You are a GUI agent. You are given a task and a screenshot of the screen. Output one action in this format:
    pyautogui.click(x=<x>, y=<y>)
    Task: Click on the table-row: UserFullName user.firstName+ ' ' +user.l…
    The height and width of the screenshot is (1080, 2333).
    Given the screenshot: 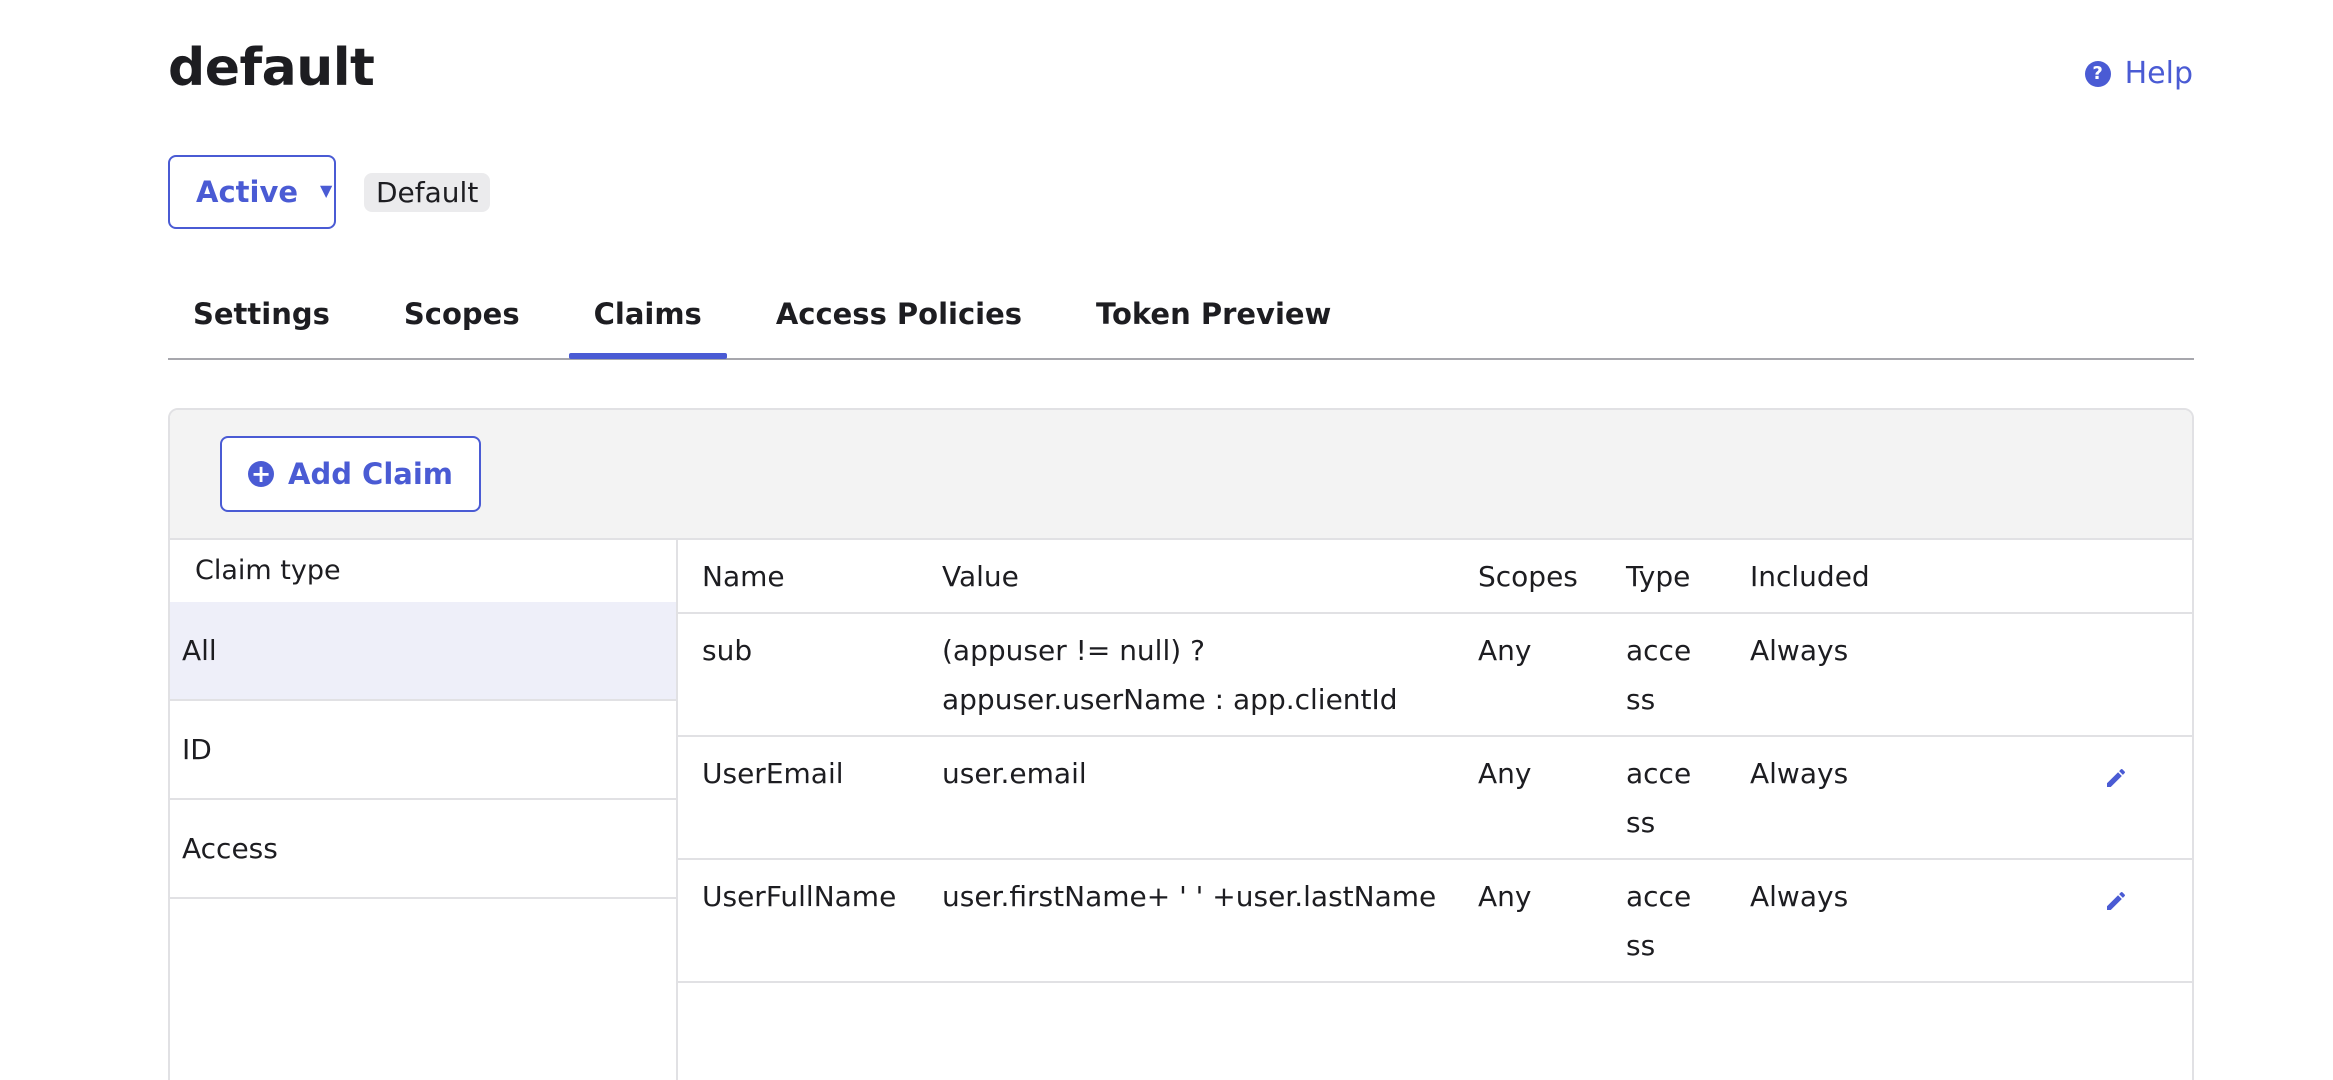 What is the action you would take?
    pyautogui.click(x=1435, y=921)
    